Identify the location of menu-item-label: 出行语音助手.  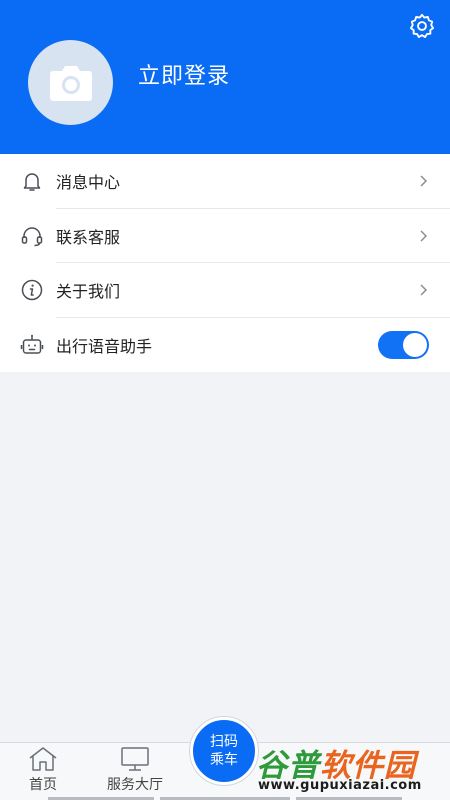
(104, 346).